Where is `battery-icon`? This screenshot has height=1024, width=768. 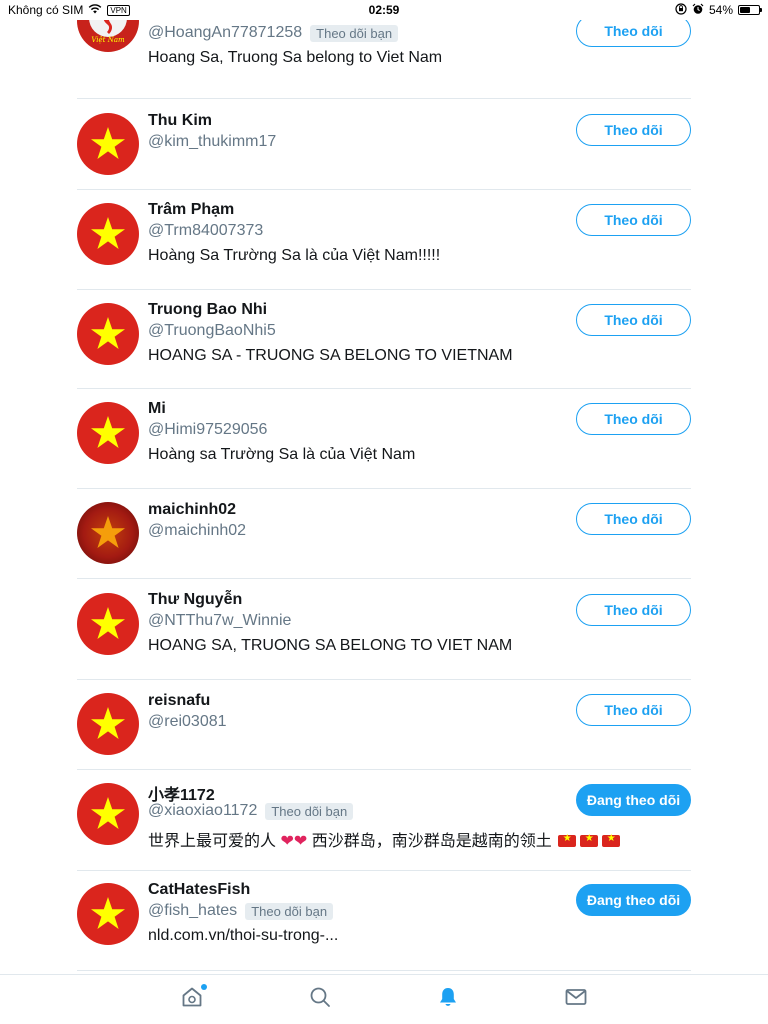
battery-icon is located at coordinates (750, 10).